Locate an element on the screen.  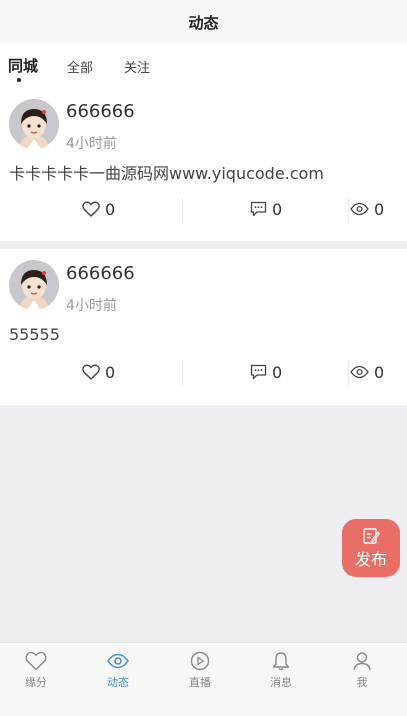
publish-button: 发布 is located at coordinates (371, 548).